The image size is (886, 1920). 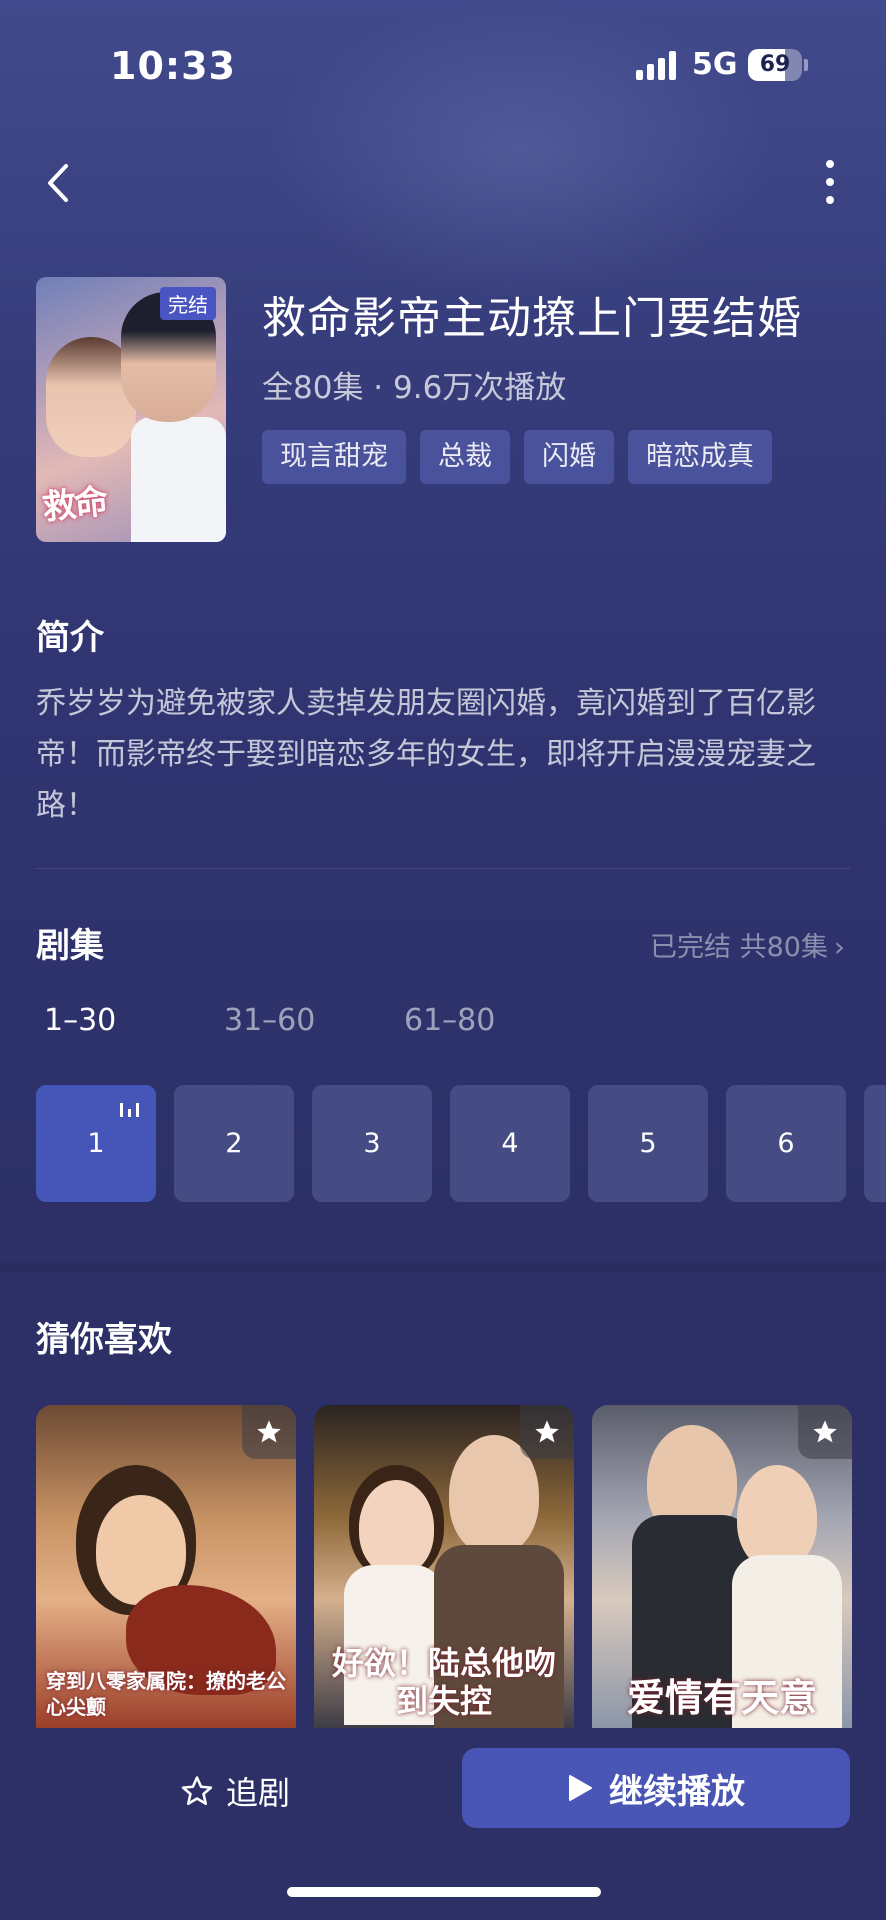 What do you see at coordinates (517, 457) in the screenshot?
I see `tag-list: 现言甜宠 总裁 闪婚 暗恋成真` at bounding box center [517, 457].